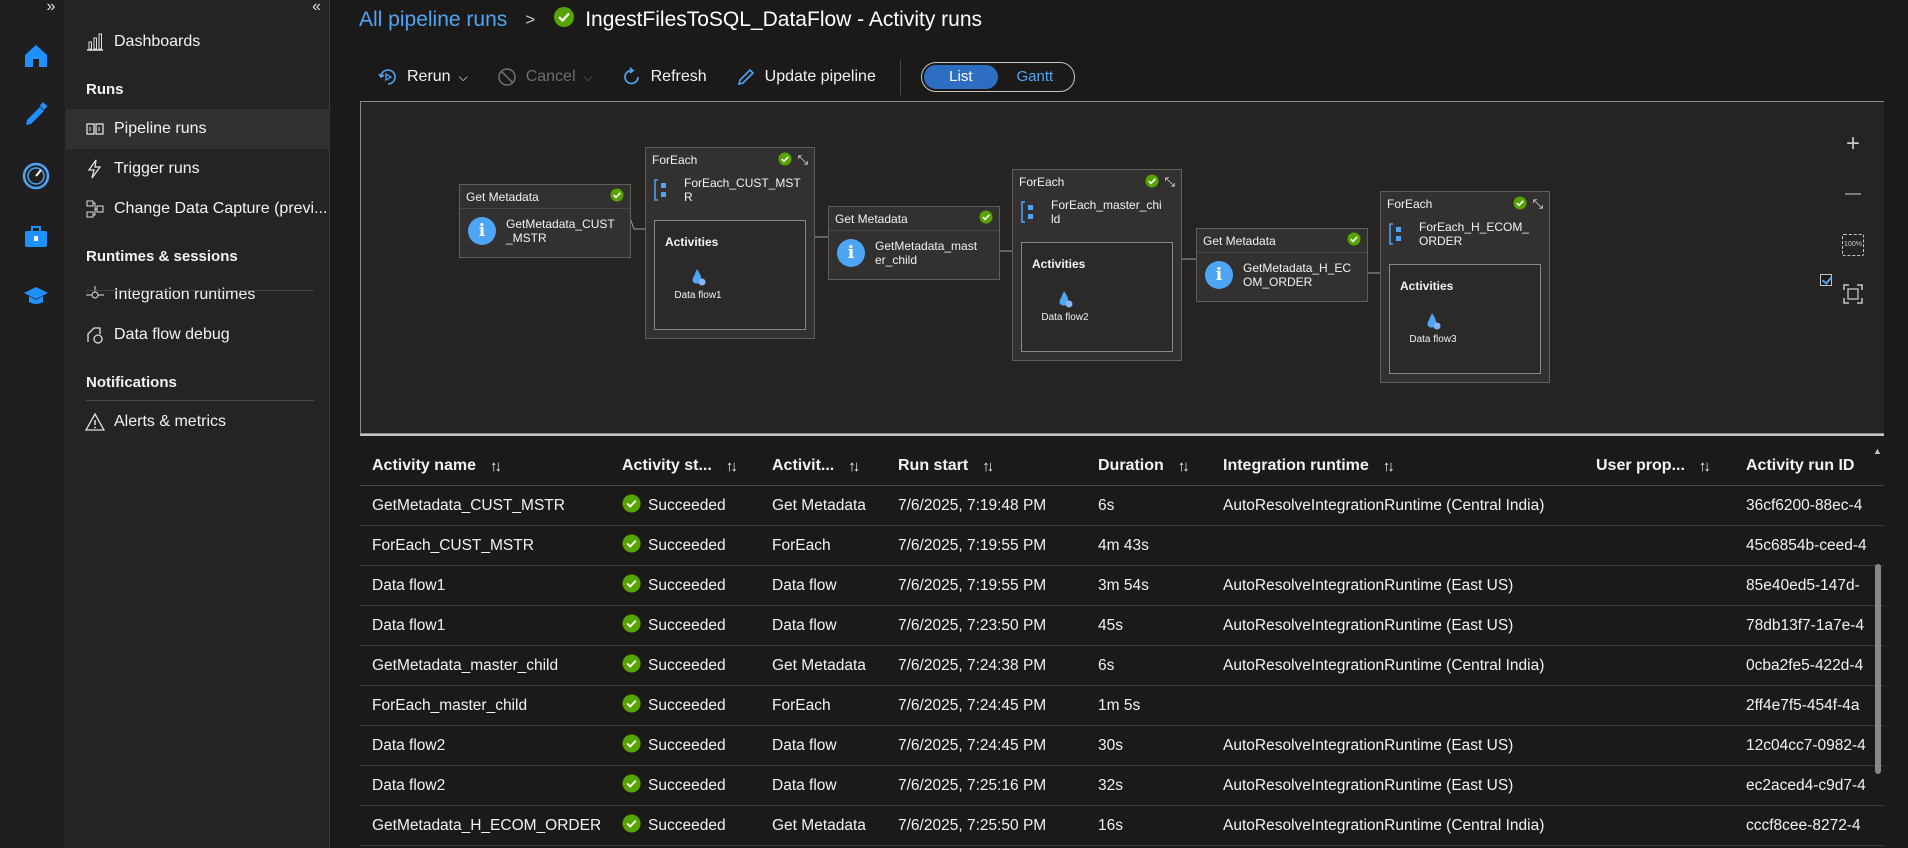 This screenshot has height=848, width=1908. What do you see at coordinates (680, 466) in the screenshot?
I see `column-header-activity-status: Activity st... ↑↓` at bounding box center [680, 466].